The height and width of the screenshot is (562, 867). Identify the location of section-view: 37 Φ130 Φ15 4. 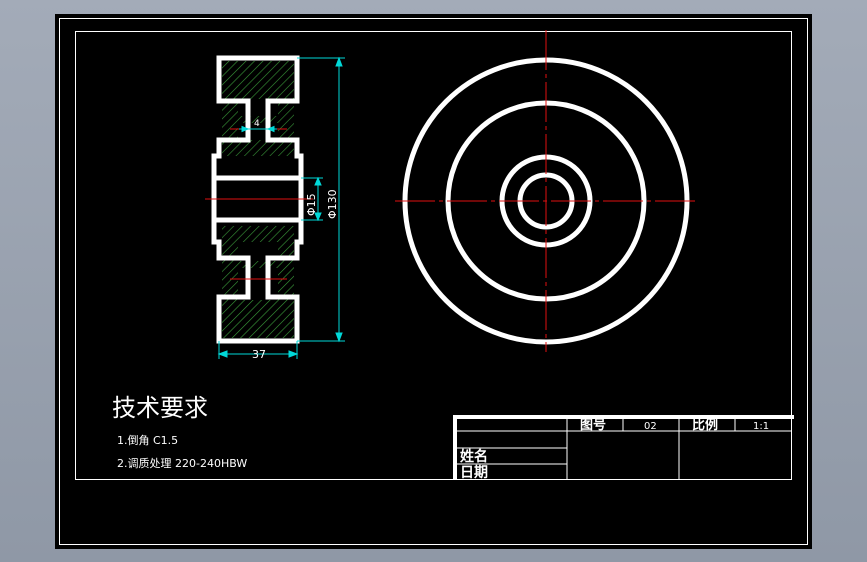
(275, 208).